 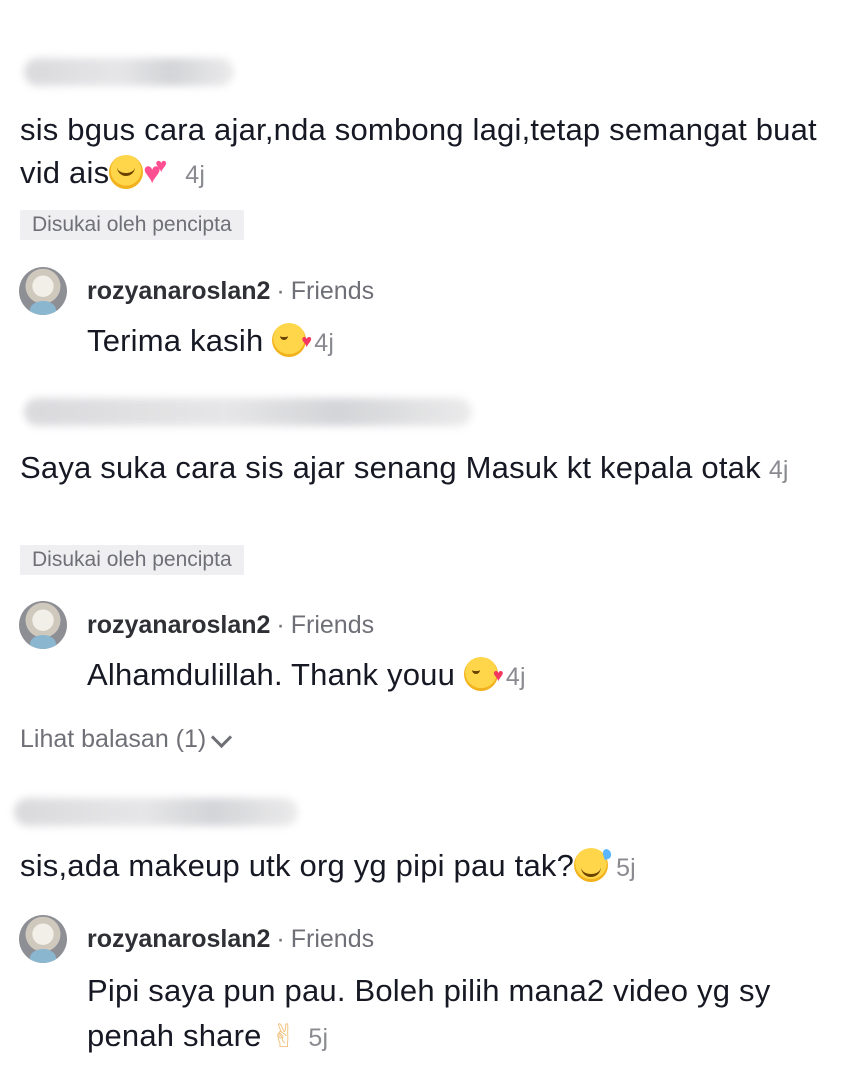 What do you see at coordinates (626, 868) in the screenshot?
I see `comment-time: 5j` at bounding box center [626, 868].